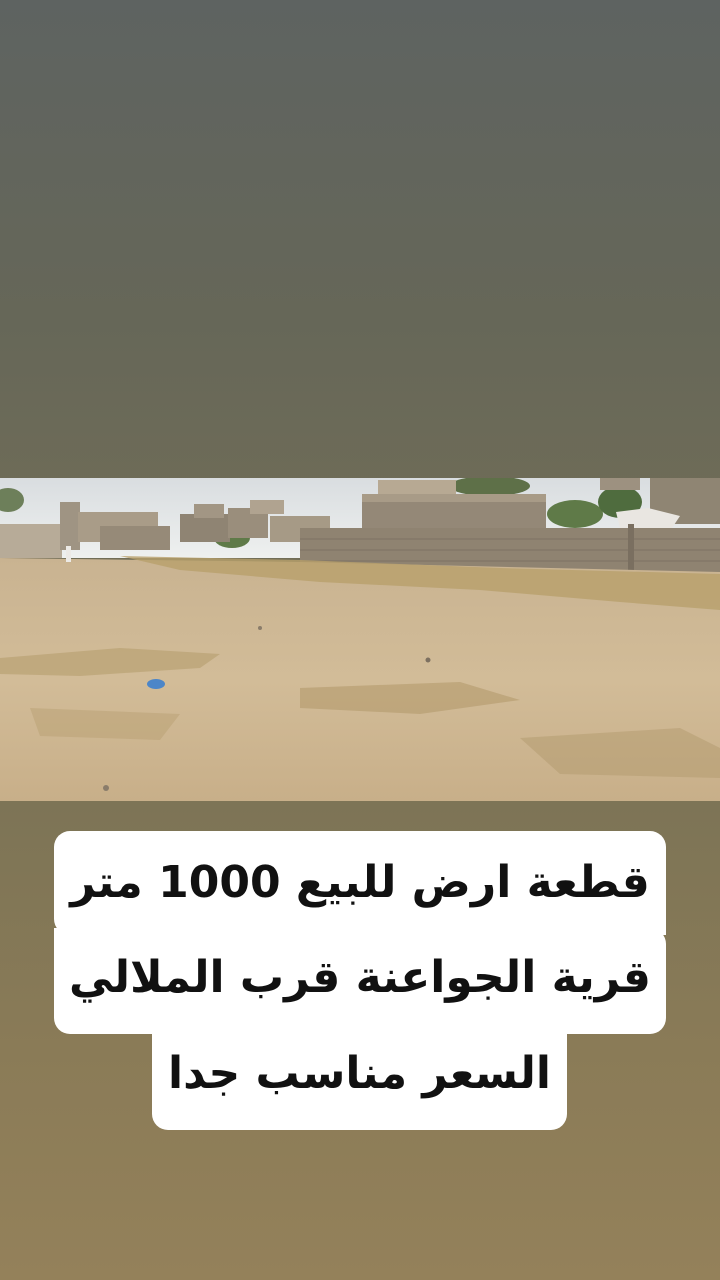 Image resolution: width=720 pixels, height=1280 pixels. I want to click on caption-line-2: قرية الجواعنة قرب الملالي, so click(360, 981).